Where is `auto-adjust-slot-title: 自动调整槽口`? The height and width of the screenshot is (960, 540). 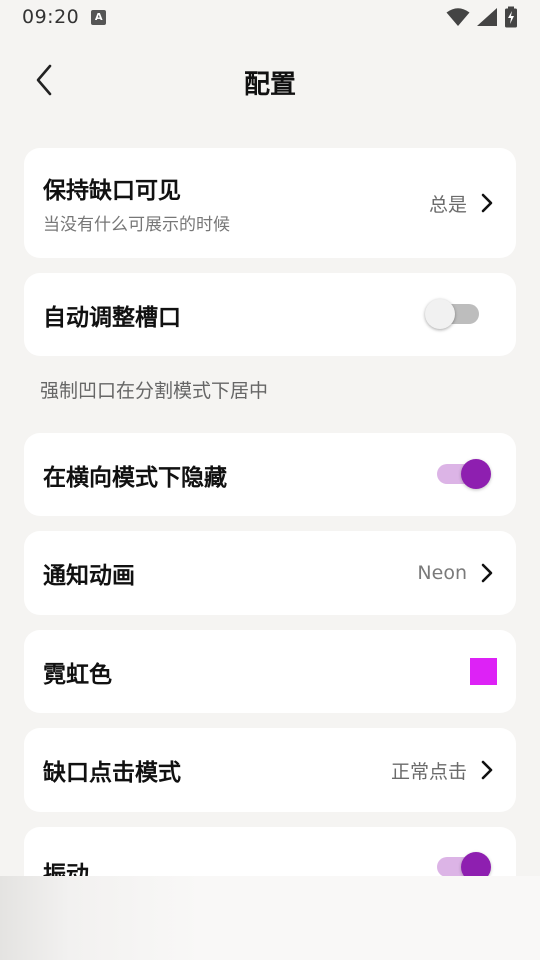
auto-adjust-slot-title: 自动调整槽口 is located at coordinates (112, 317).